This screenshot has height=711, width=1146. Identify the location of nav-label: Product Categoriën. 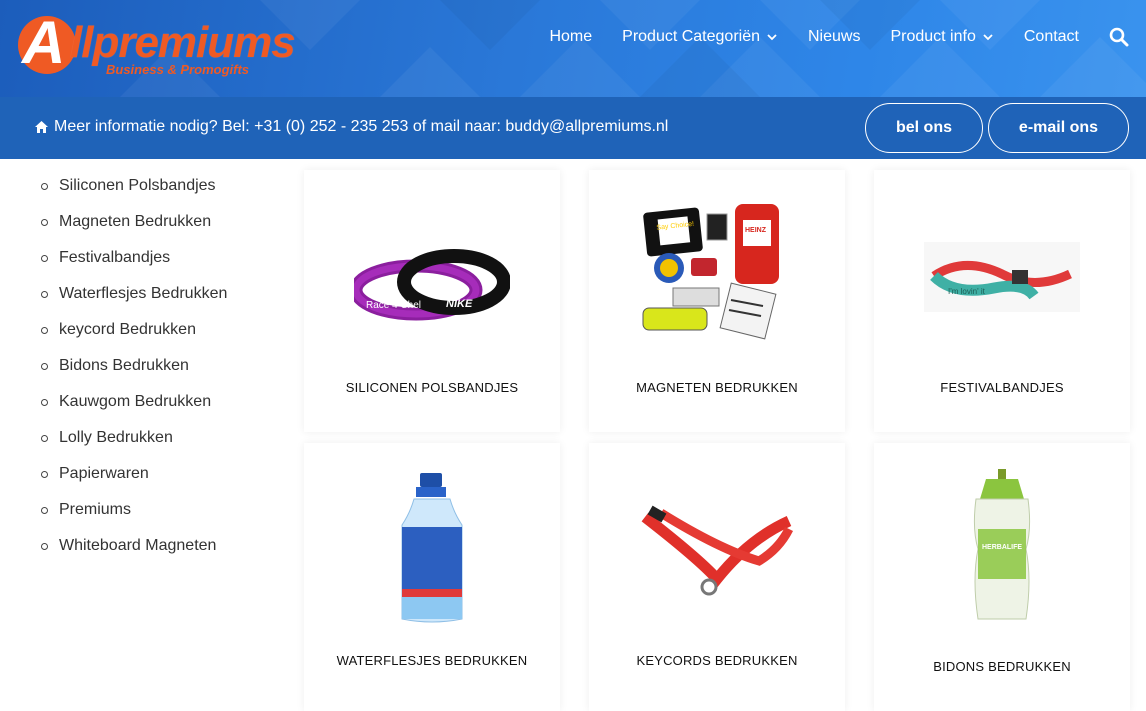
(691, 36).